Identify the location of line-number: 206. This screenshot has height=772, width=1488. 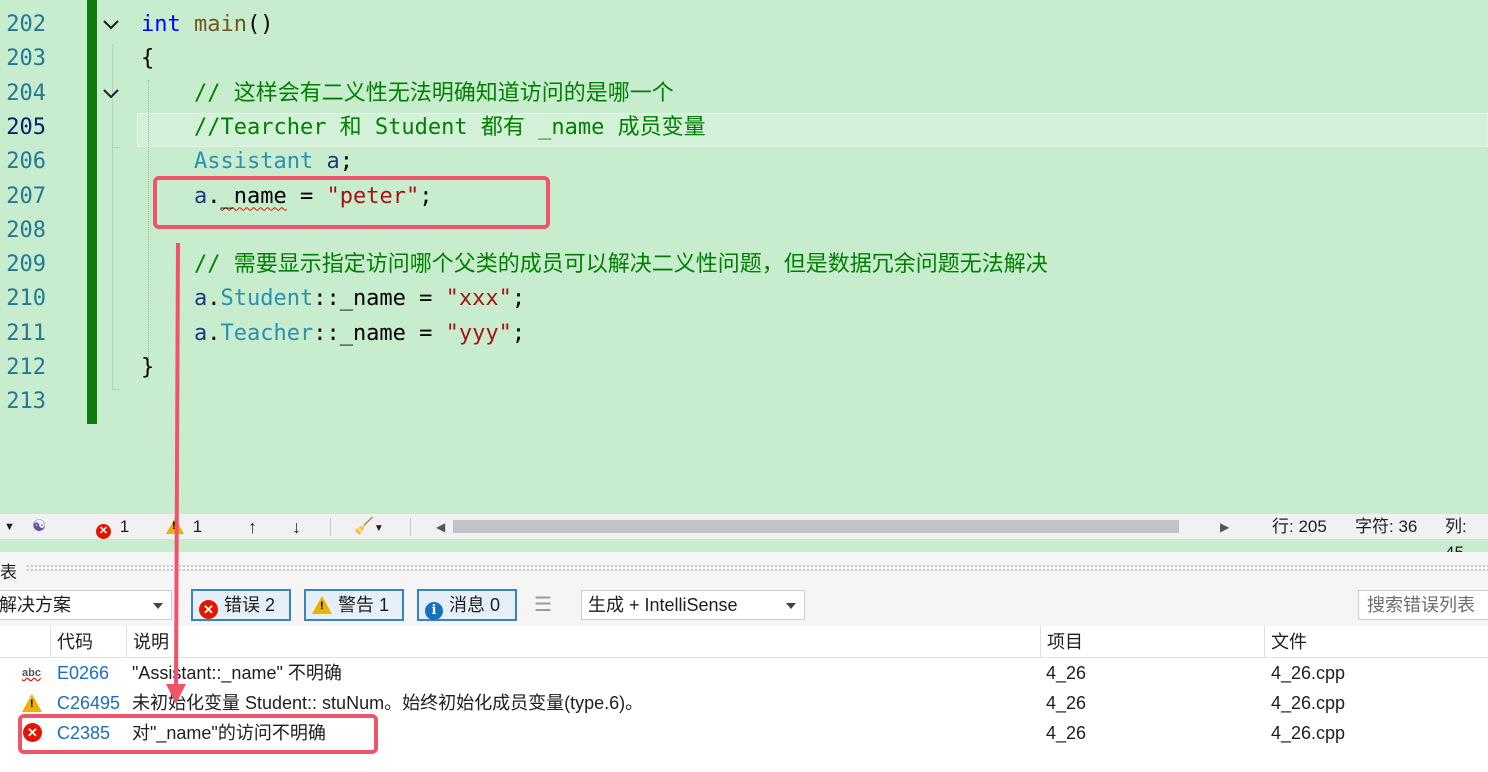
(26, 162).